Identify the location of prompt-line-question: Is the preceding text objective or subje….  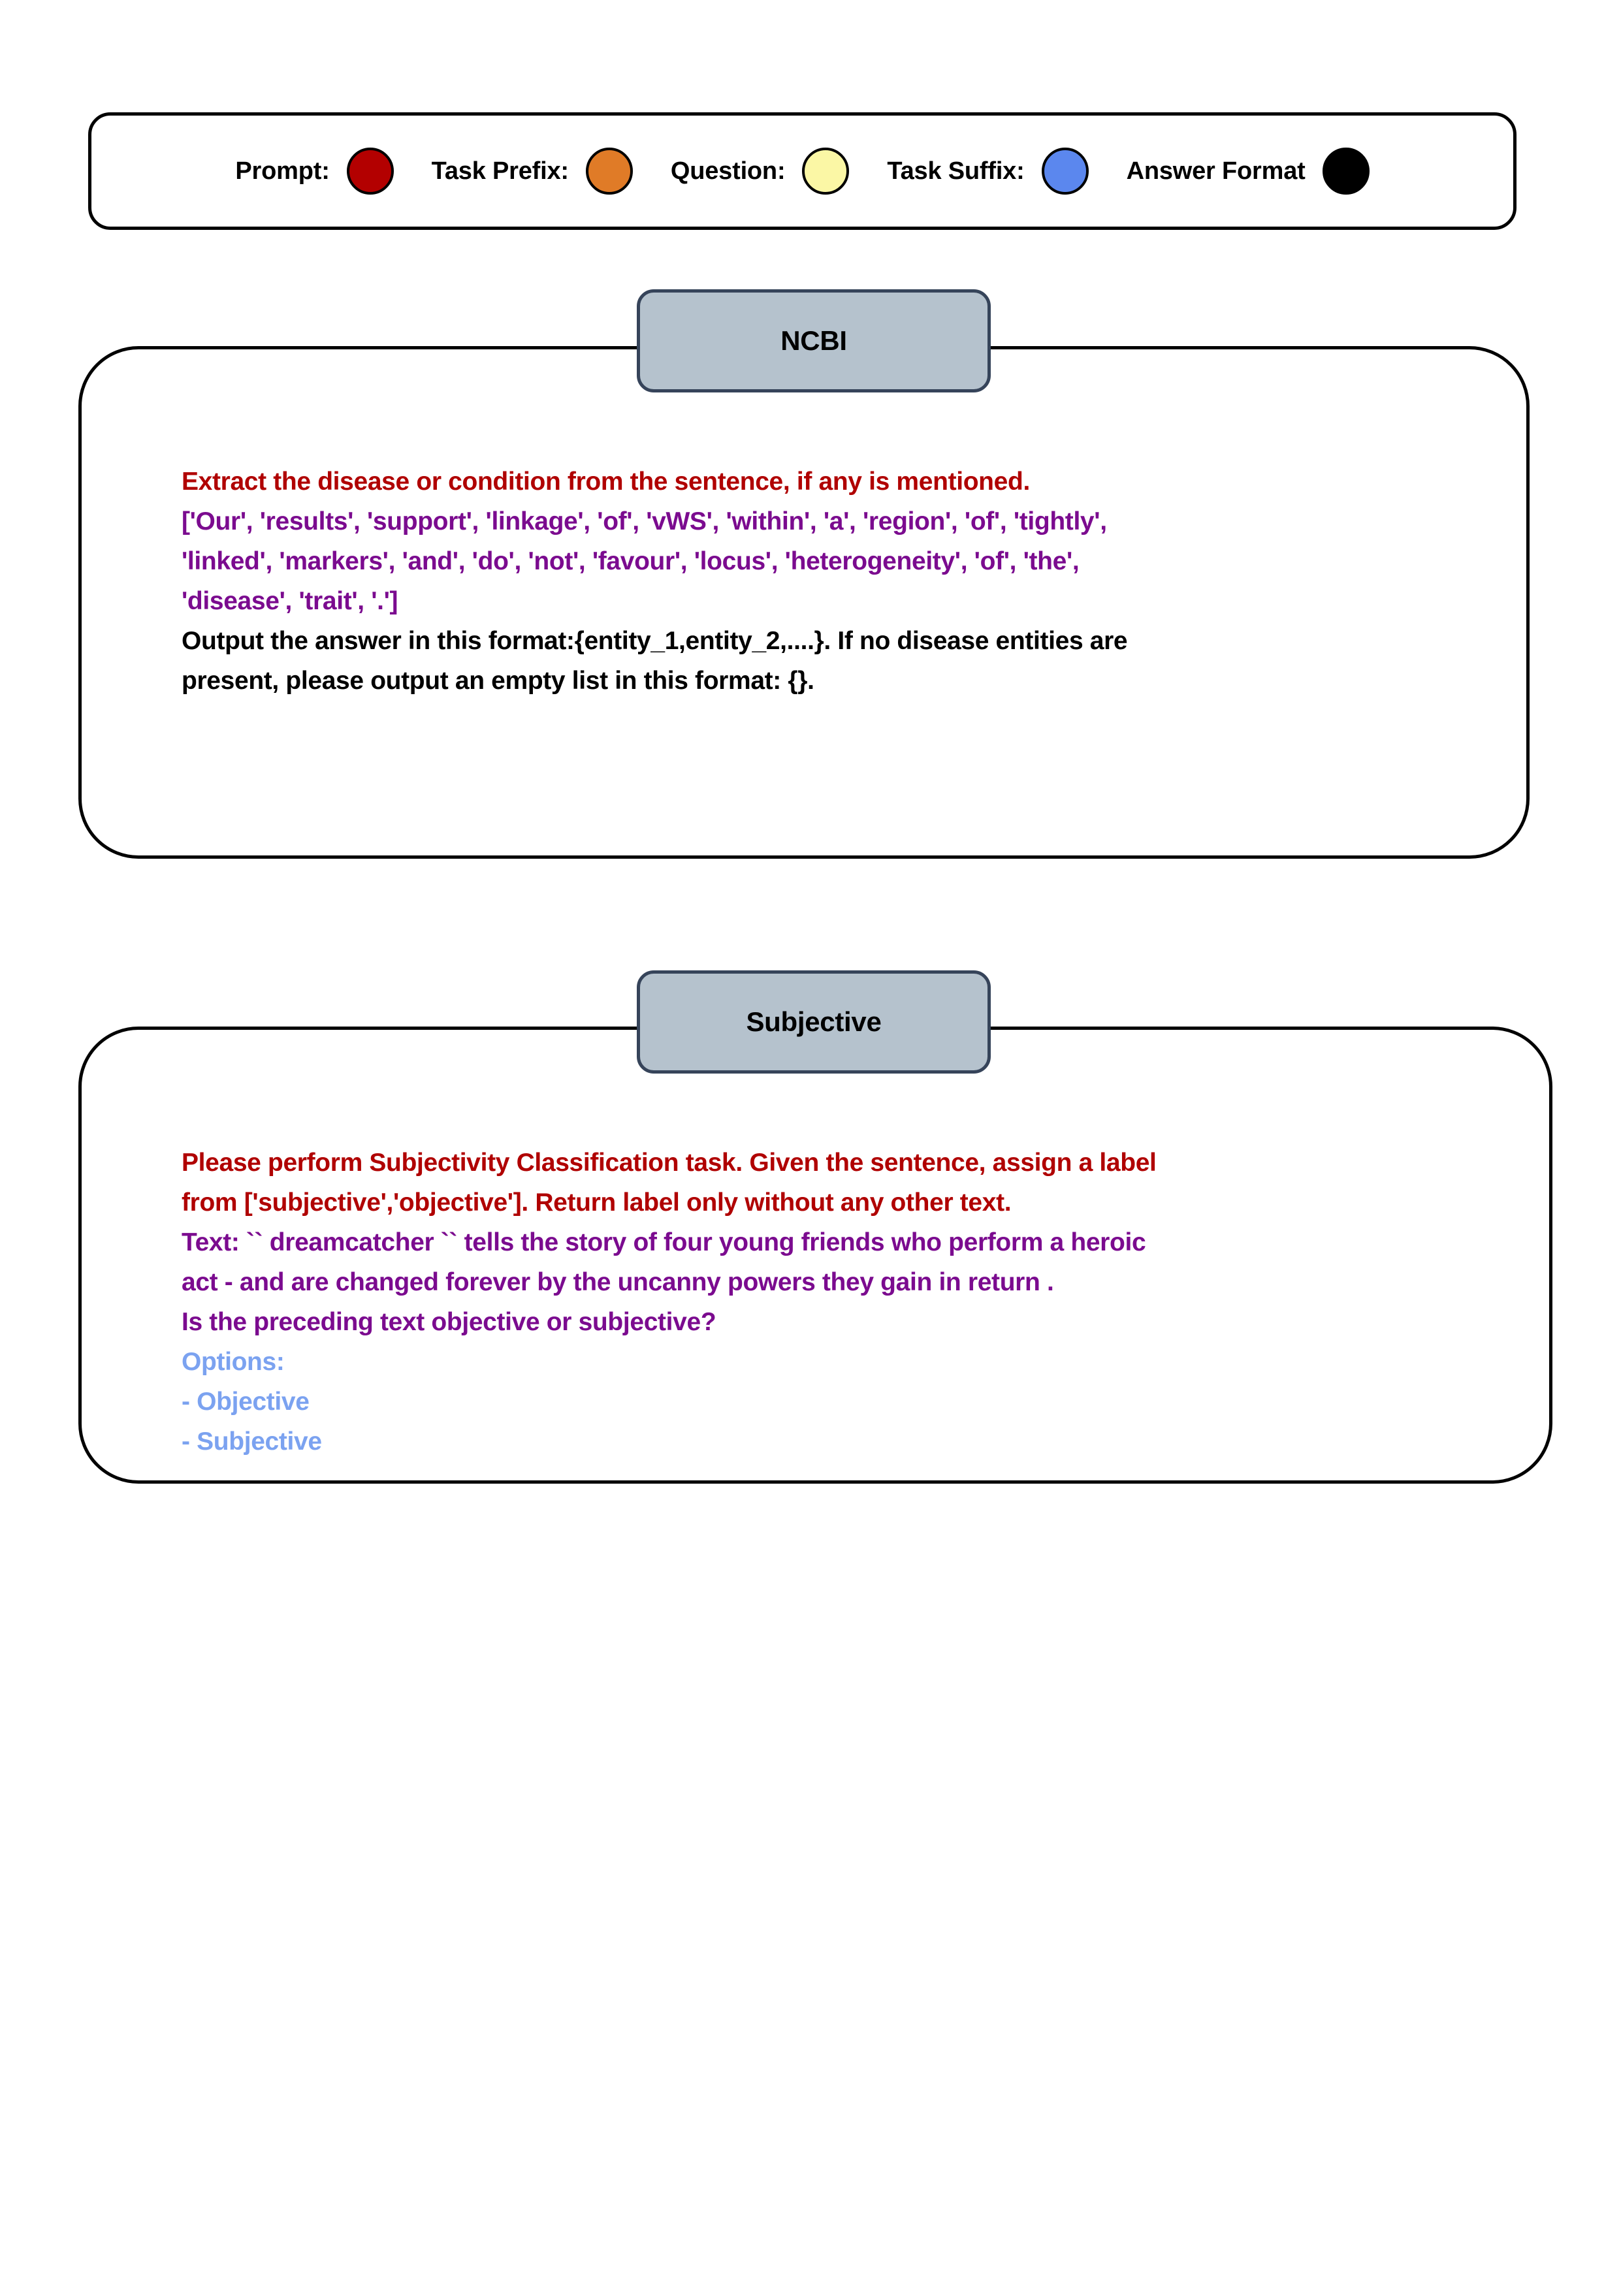
(449, 1322).